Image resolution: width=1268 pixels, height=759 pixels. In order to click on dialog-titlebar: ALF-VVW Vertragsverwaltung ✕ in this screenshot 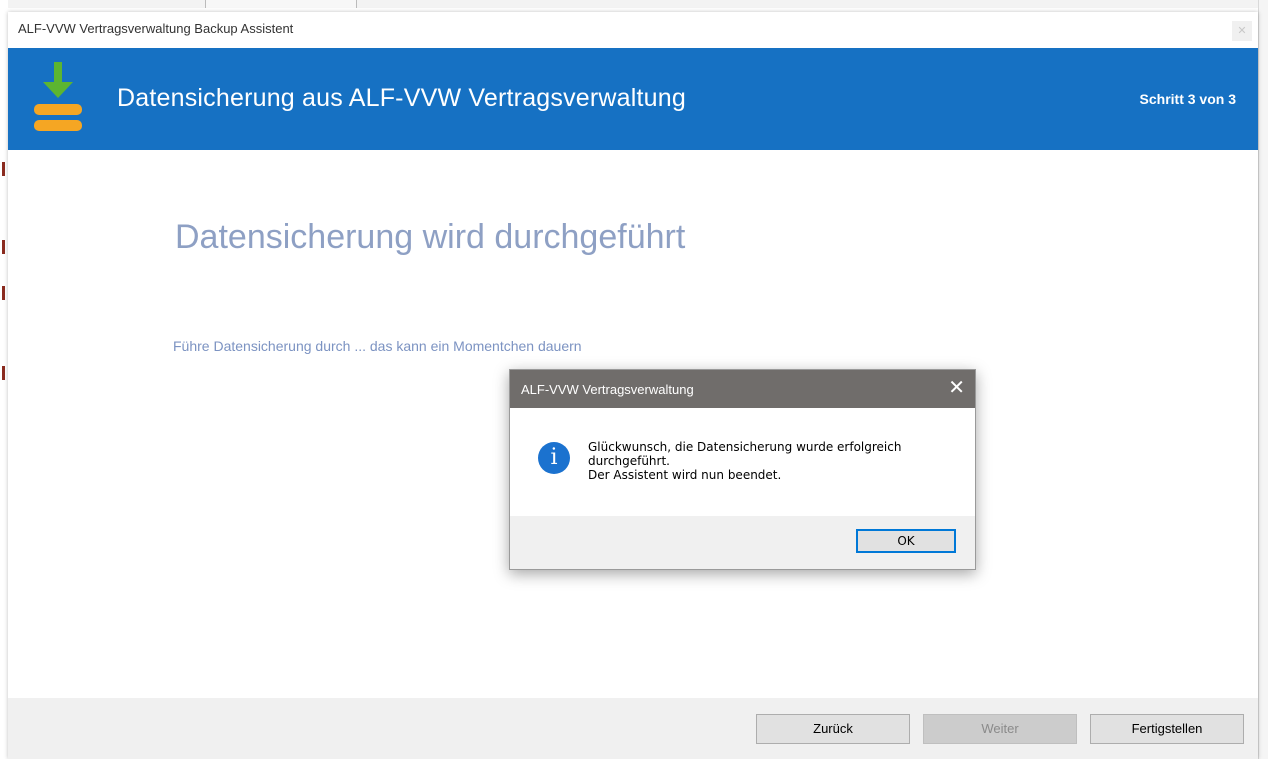, I will do `click(742, 389)`.